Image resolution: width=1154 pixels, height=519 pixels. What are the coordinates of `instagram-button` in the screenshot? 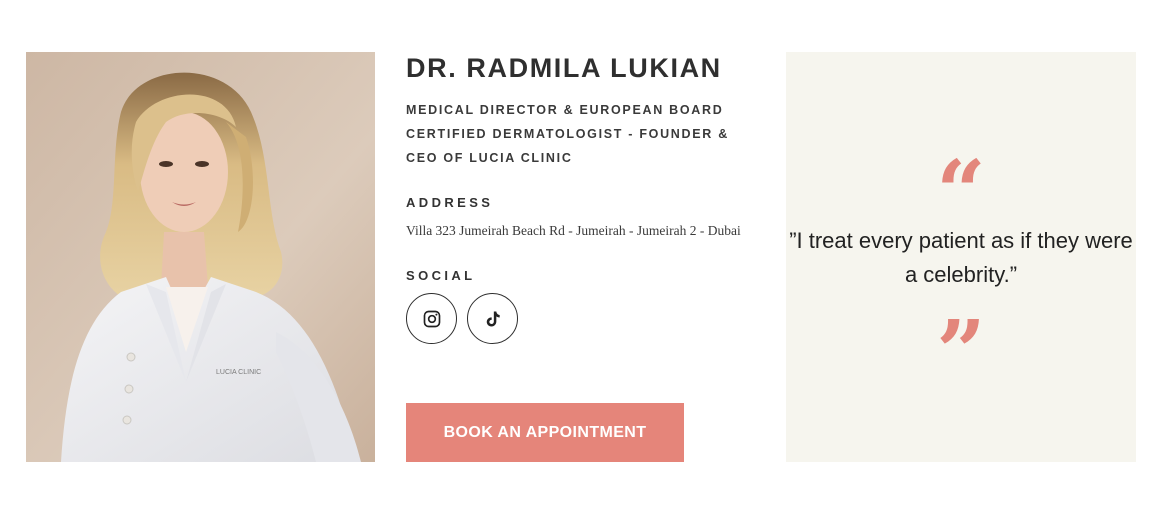 It's located at (431, 318).